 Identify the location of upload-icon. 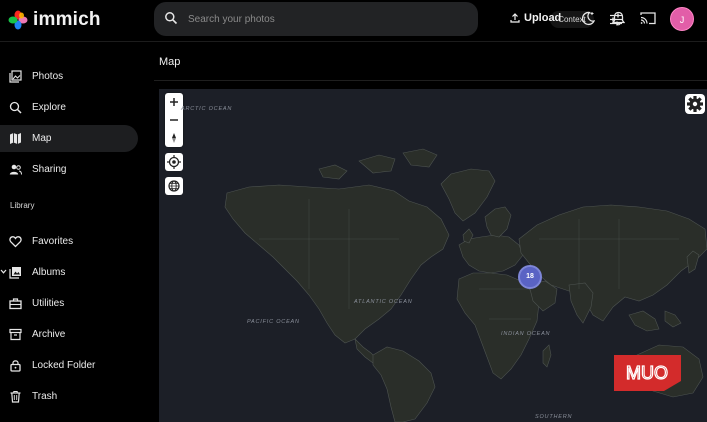
(515, 18).